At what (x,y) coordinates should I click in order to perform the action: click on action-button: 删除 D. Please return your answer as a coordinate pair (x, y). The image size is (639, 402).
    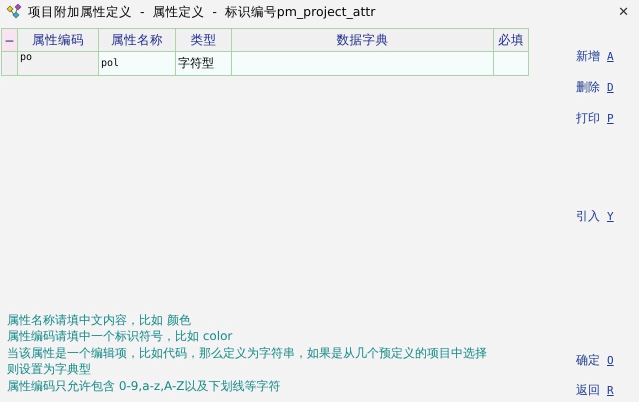
    Looking at the image, I should click on (595, 87).